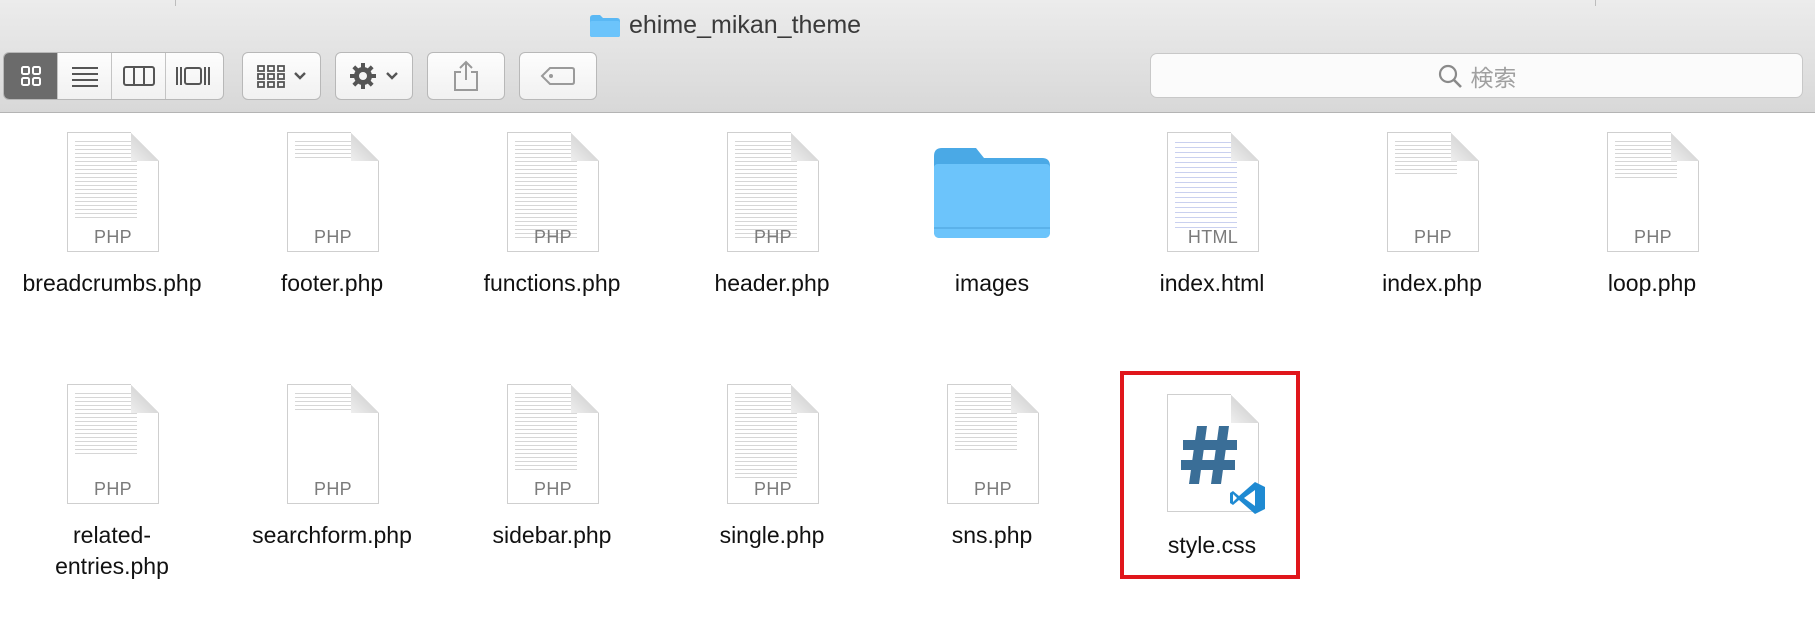 The width and height of the screenshot is (1815, 638). I want to click on highlight-box, so click(1210, 475).